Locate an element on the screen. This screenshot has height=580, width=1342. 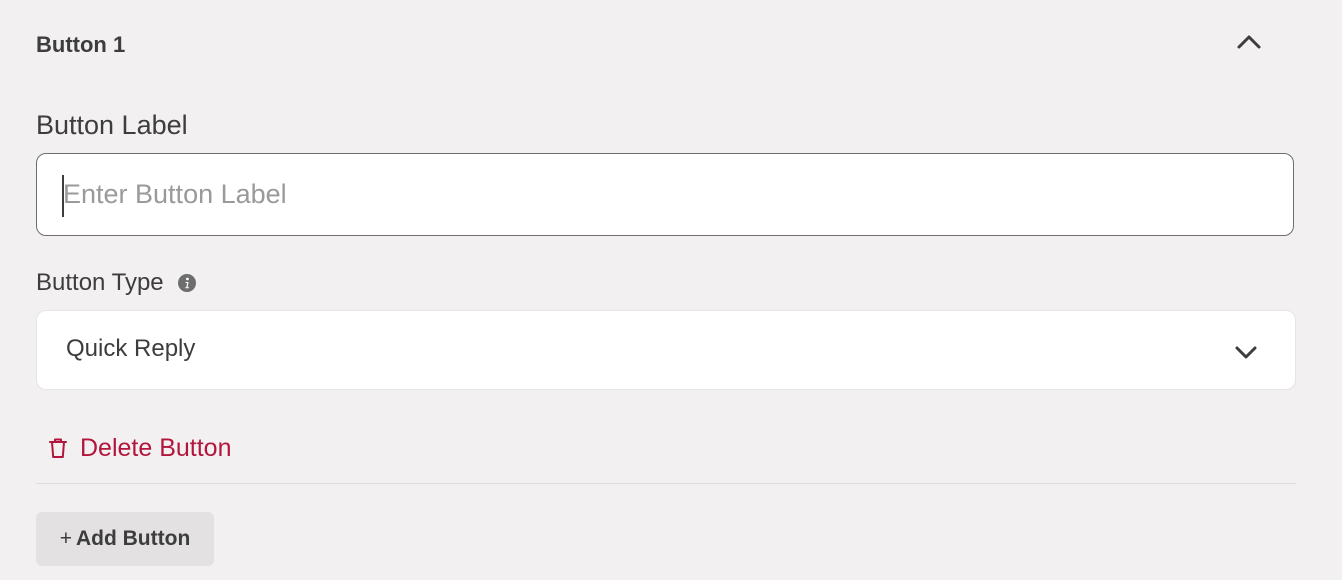
button-type-label-row: Button Type is located at coordinates (116, 283).